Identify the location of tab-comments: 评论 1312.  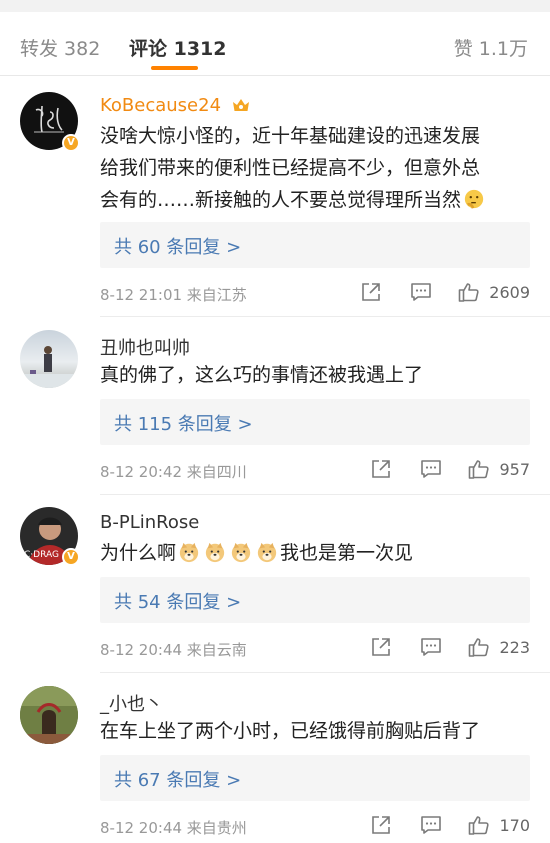
(178, 47).